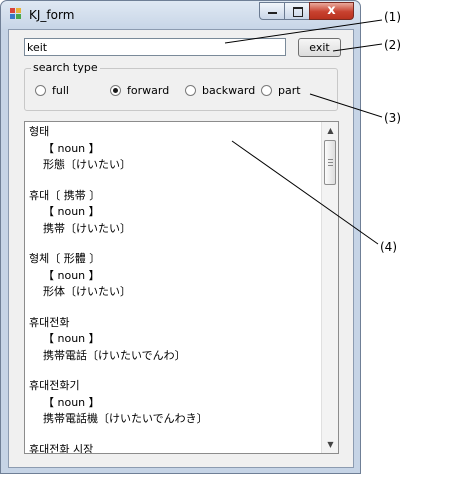  What do you see at coordinates (388, 247) in the screenshot?
I see `callout-label-4: (4)` at bounding box center [388, 247].